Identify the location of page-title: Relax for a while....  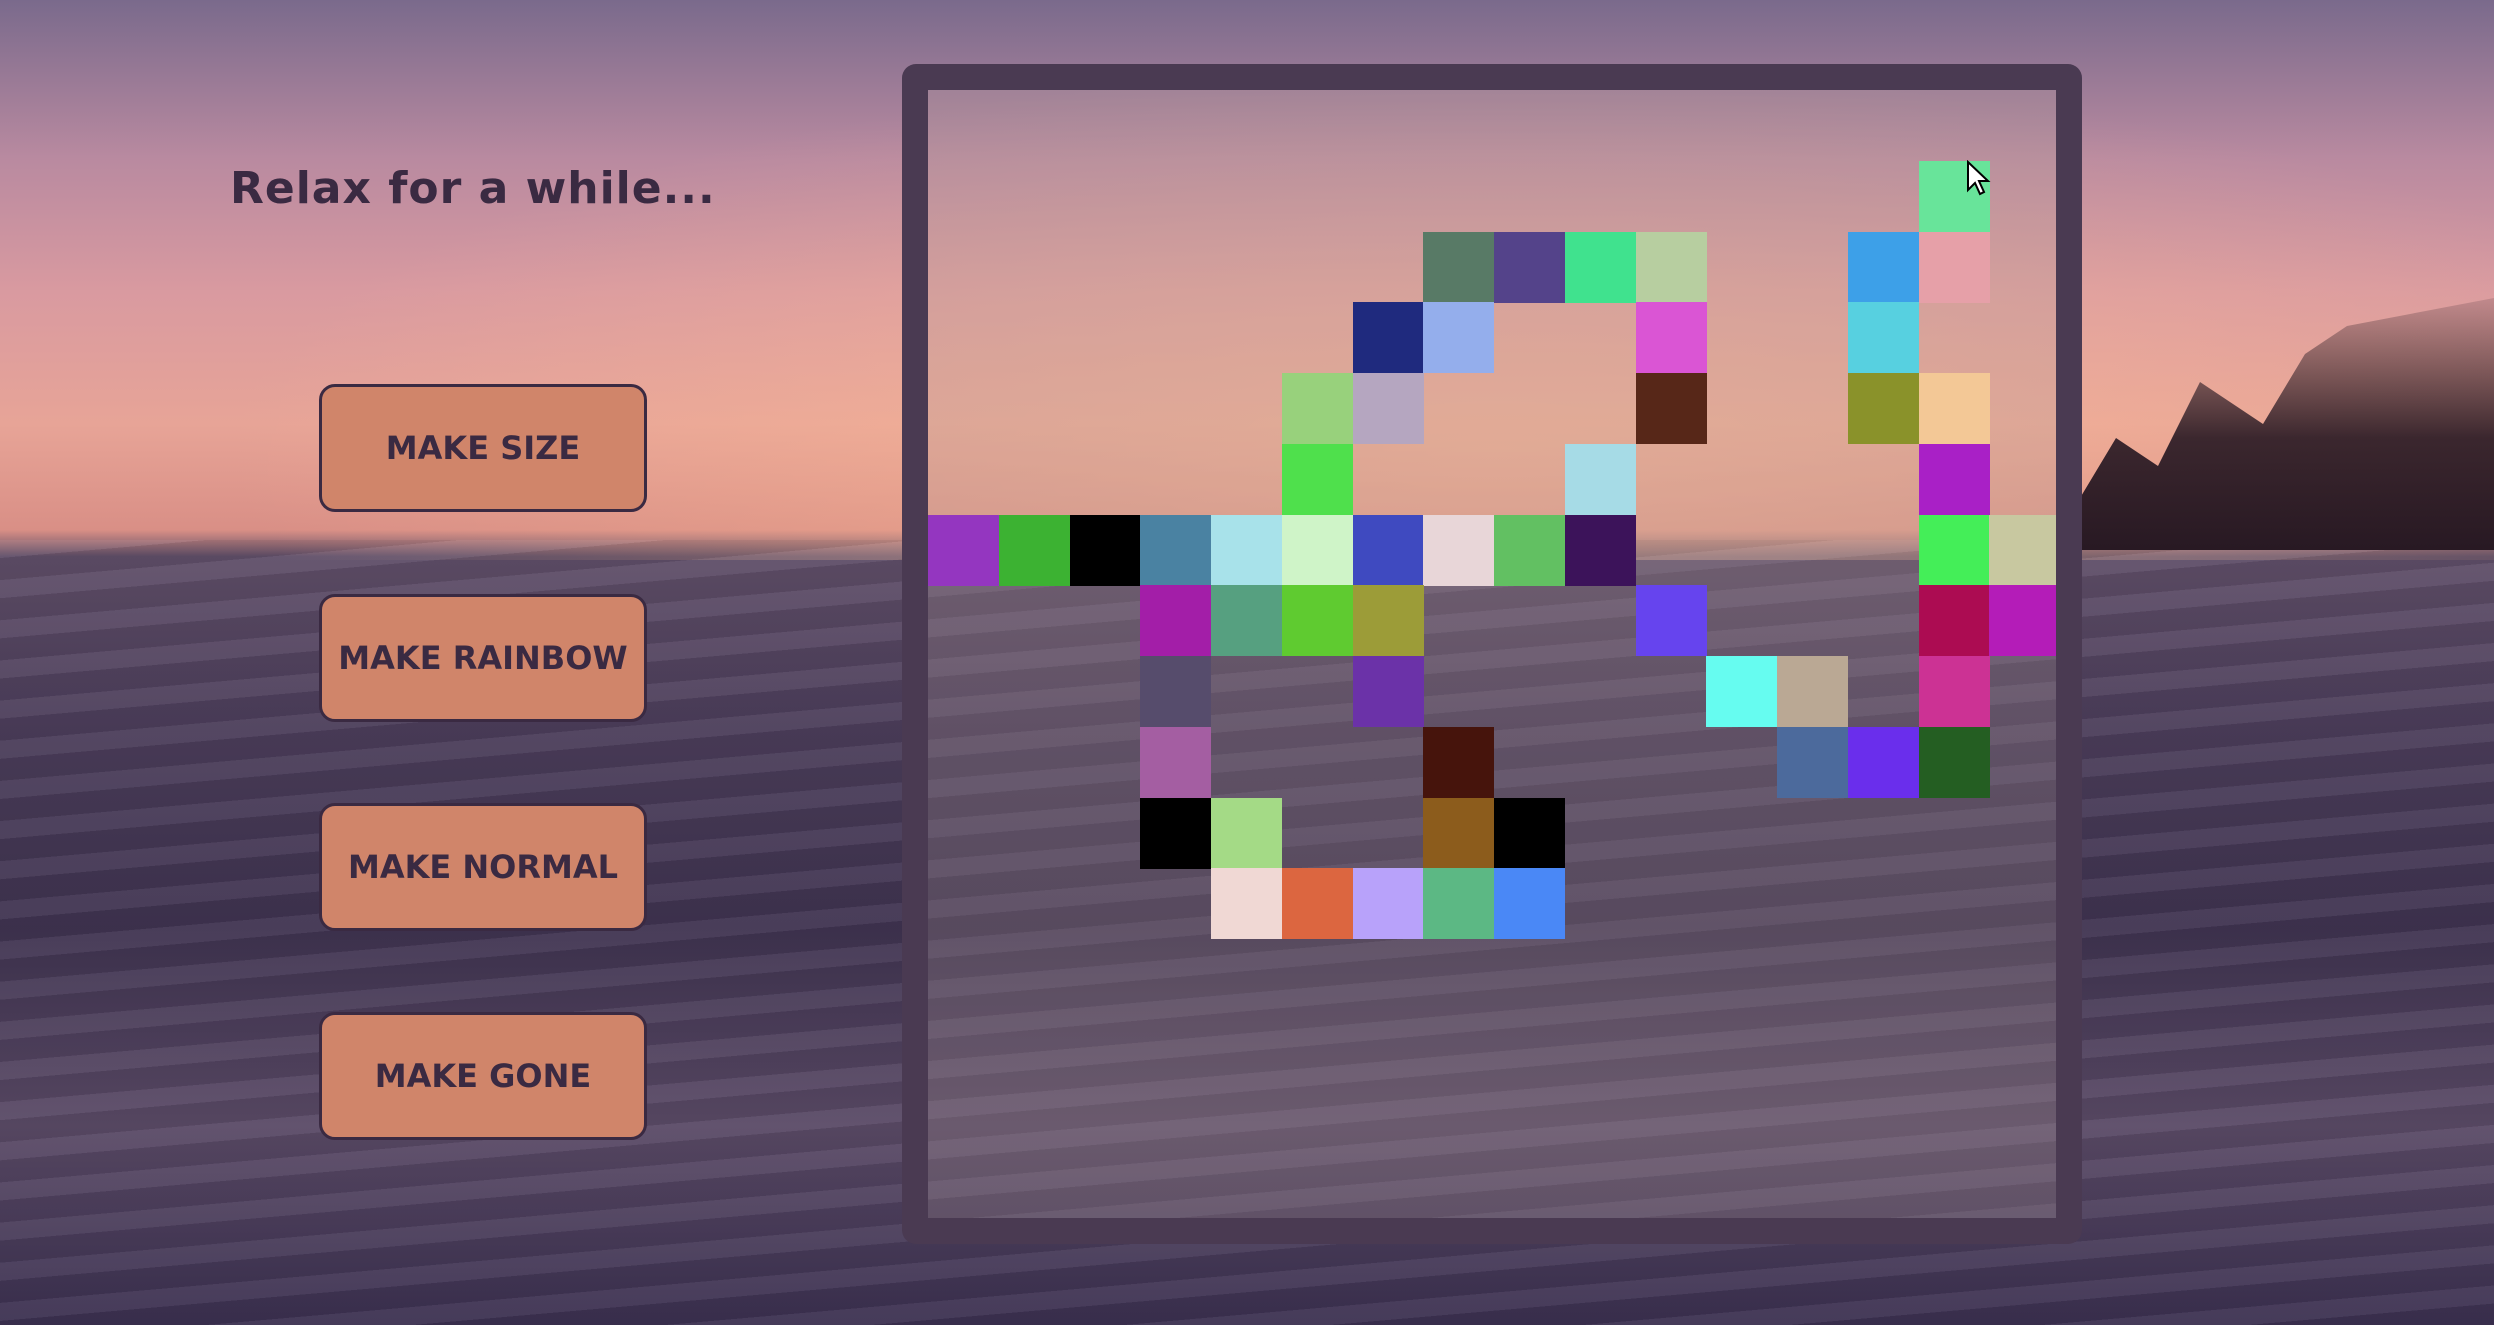
(473, 188).